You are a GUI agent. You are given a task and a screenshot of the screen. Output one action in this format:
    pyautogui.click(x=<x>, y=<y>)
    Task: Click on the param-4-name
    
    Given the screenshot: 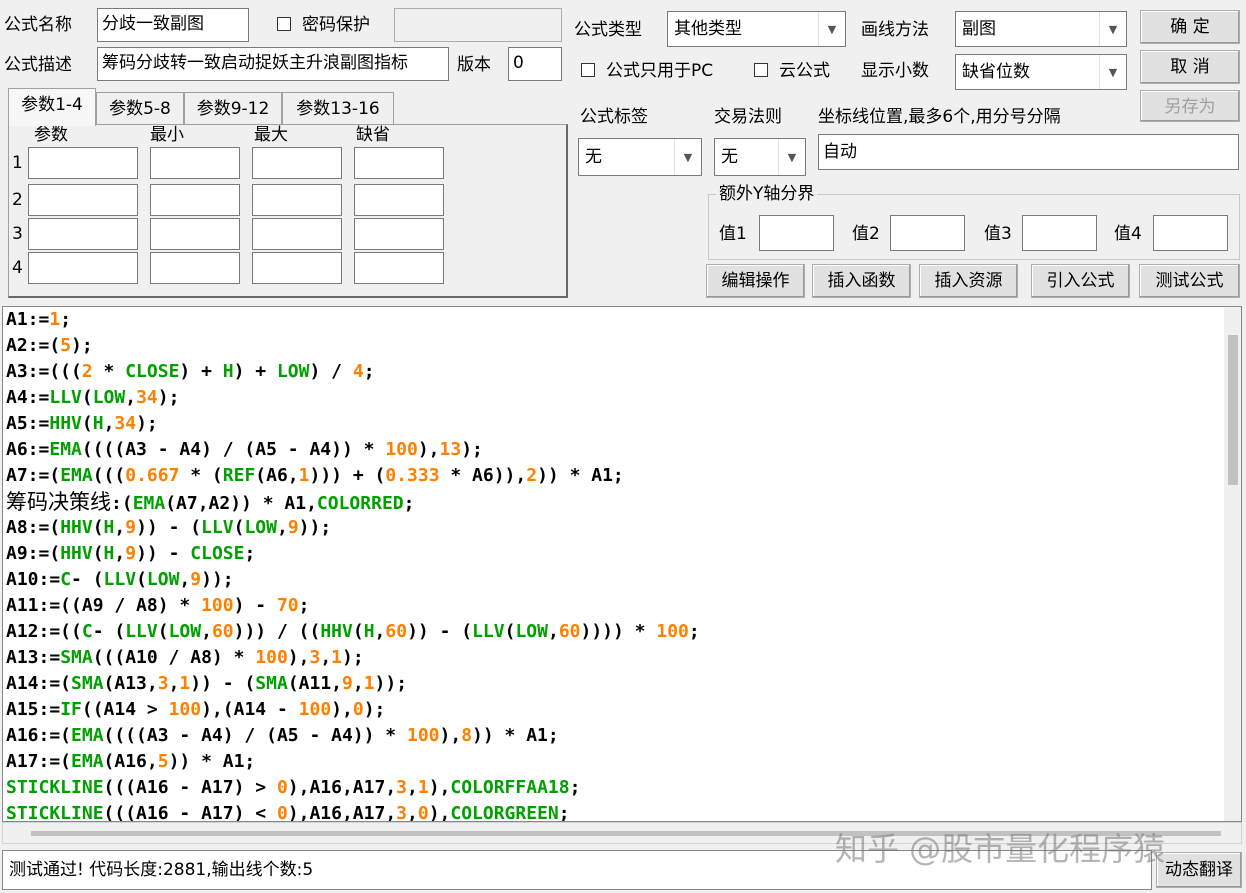 What is the action you would take?
    pyautogui.click(x=83, y=268)
    